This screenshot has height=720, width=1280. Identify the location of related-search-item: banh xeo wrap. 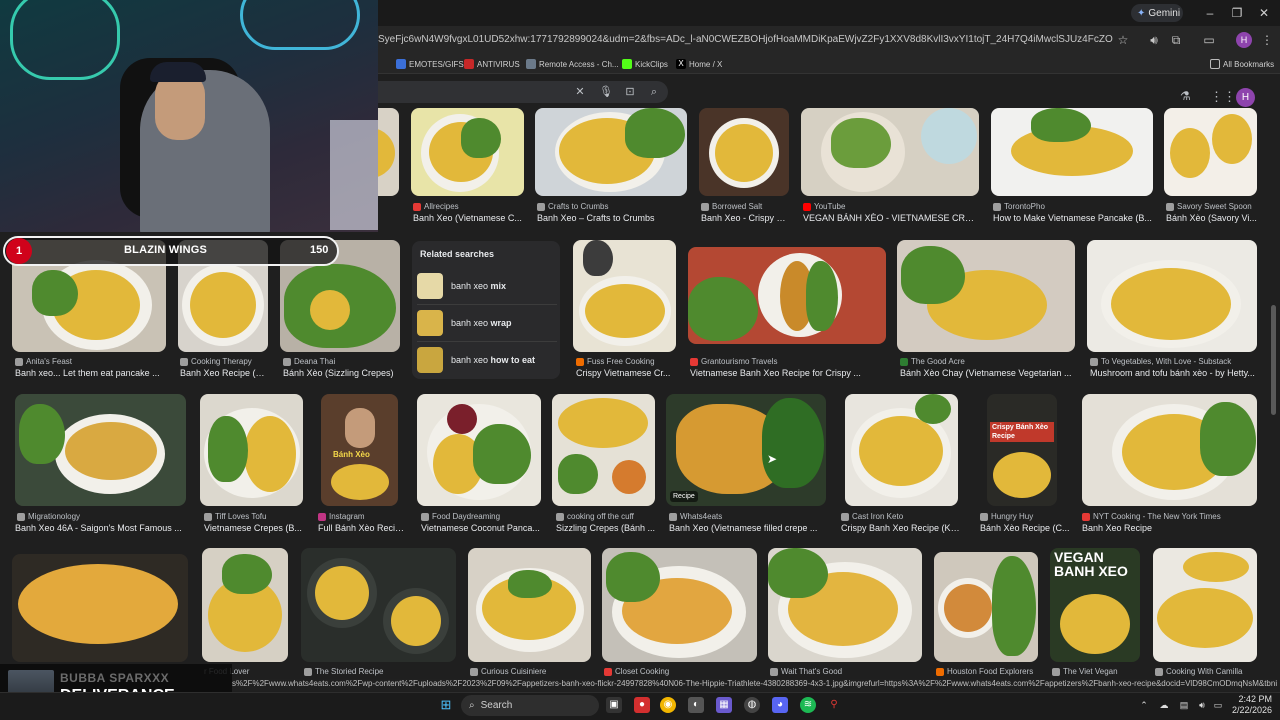
(487, 323).